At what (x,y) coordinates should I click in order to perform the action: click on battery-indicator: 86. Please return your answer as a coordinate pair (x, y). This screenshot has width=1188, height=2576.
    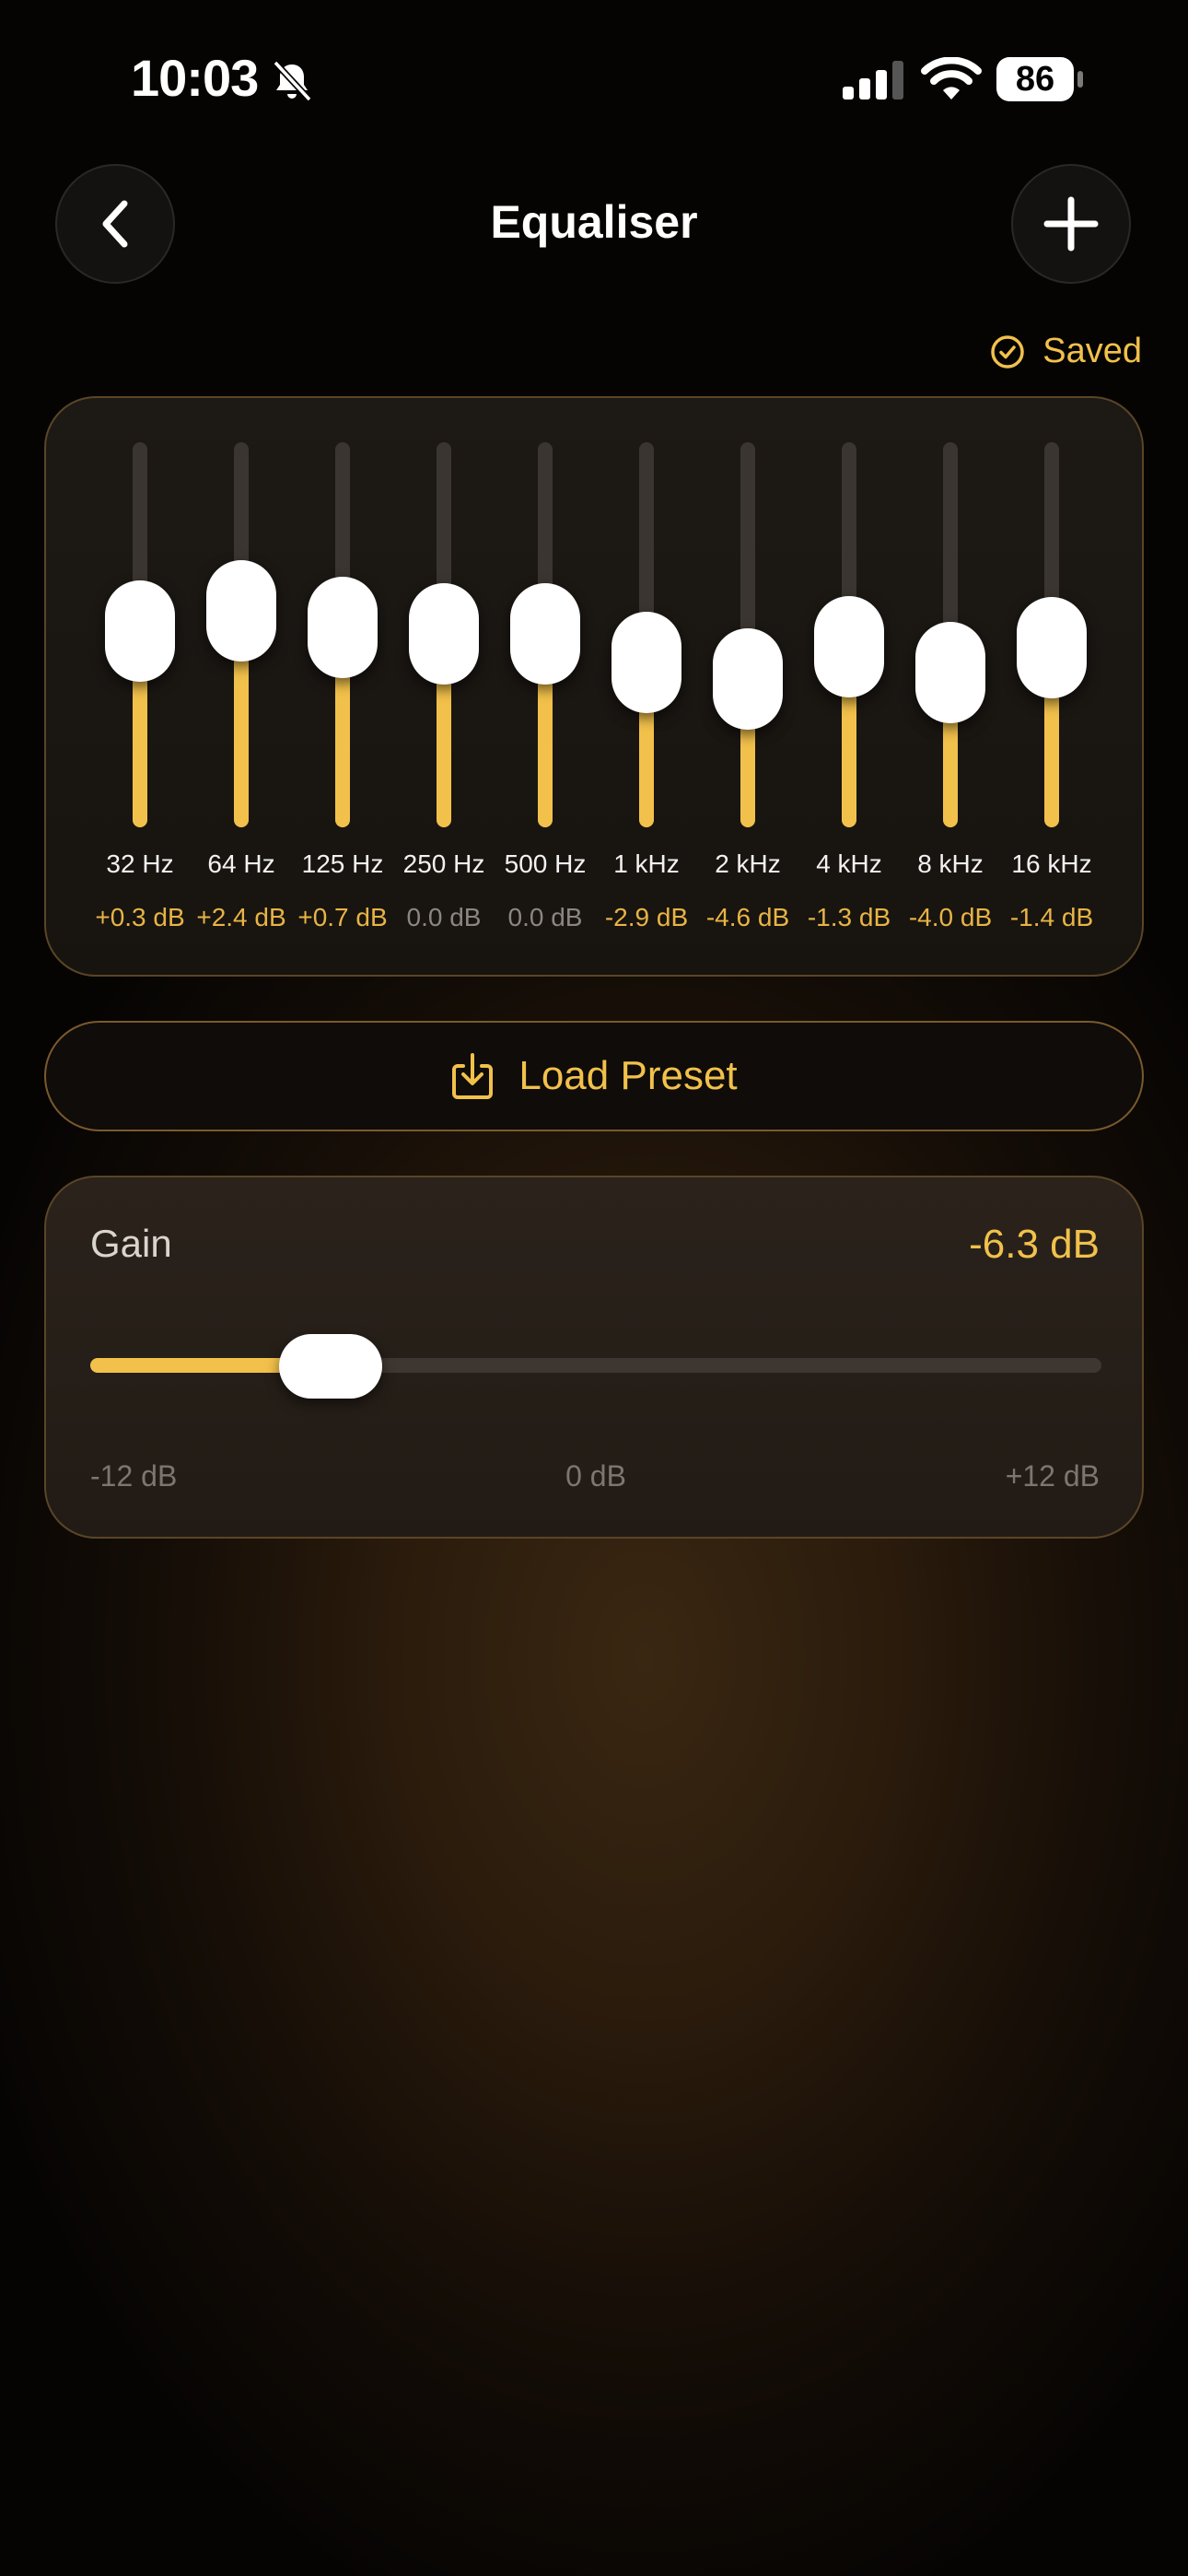
    Looking at the image, I should click on (1040, 79).